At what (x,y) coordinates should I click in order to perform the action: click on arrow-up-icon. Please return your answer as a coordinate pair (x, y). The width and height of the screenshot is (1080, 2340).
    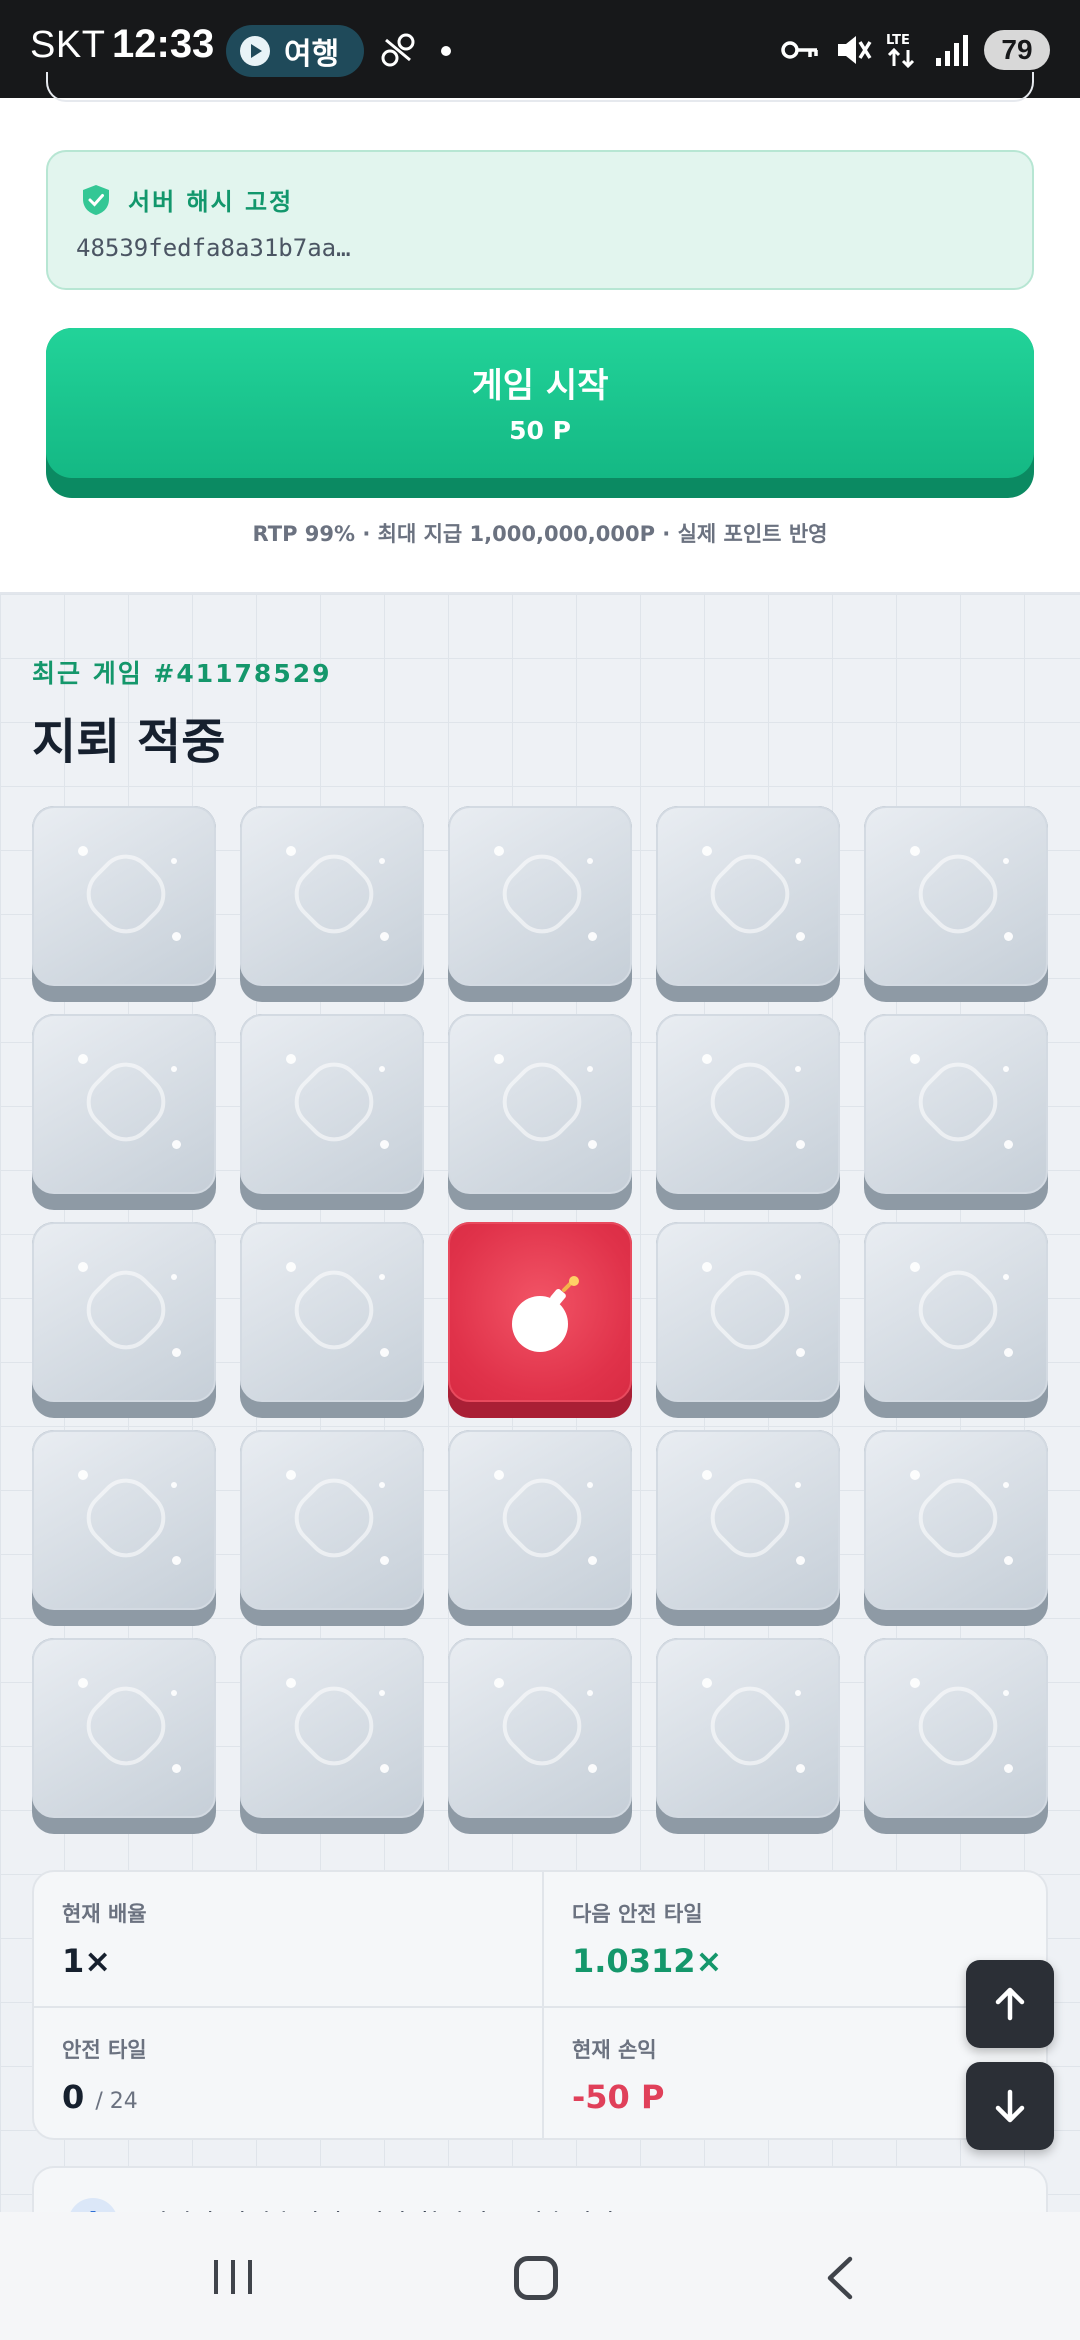
    Looking at the image, I should click on (1010, 2004).